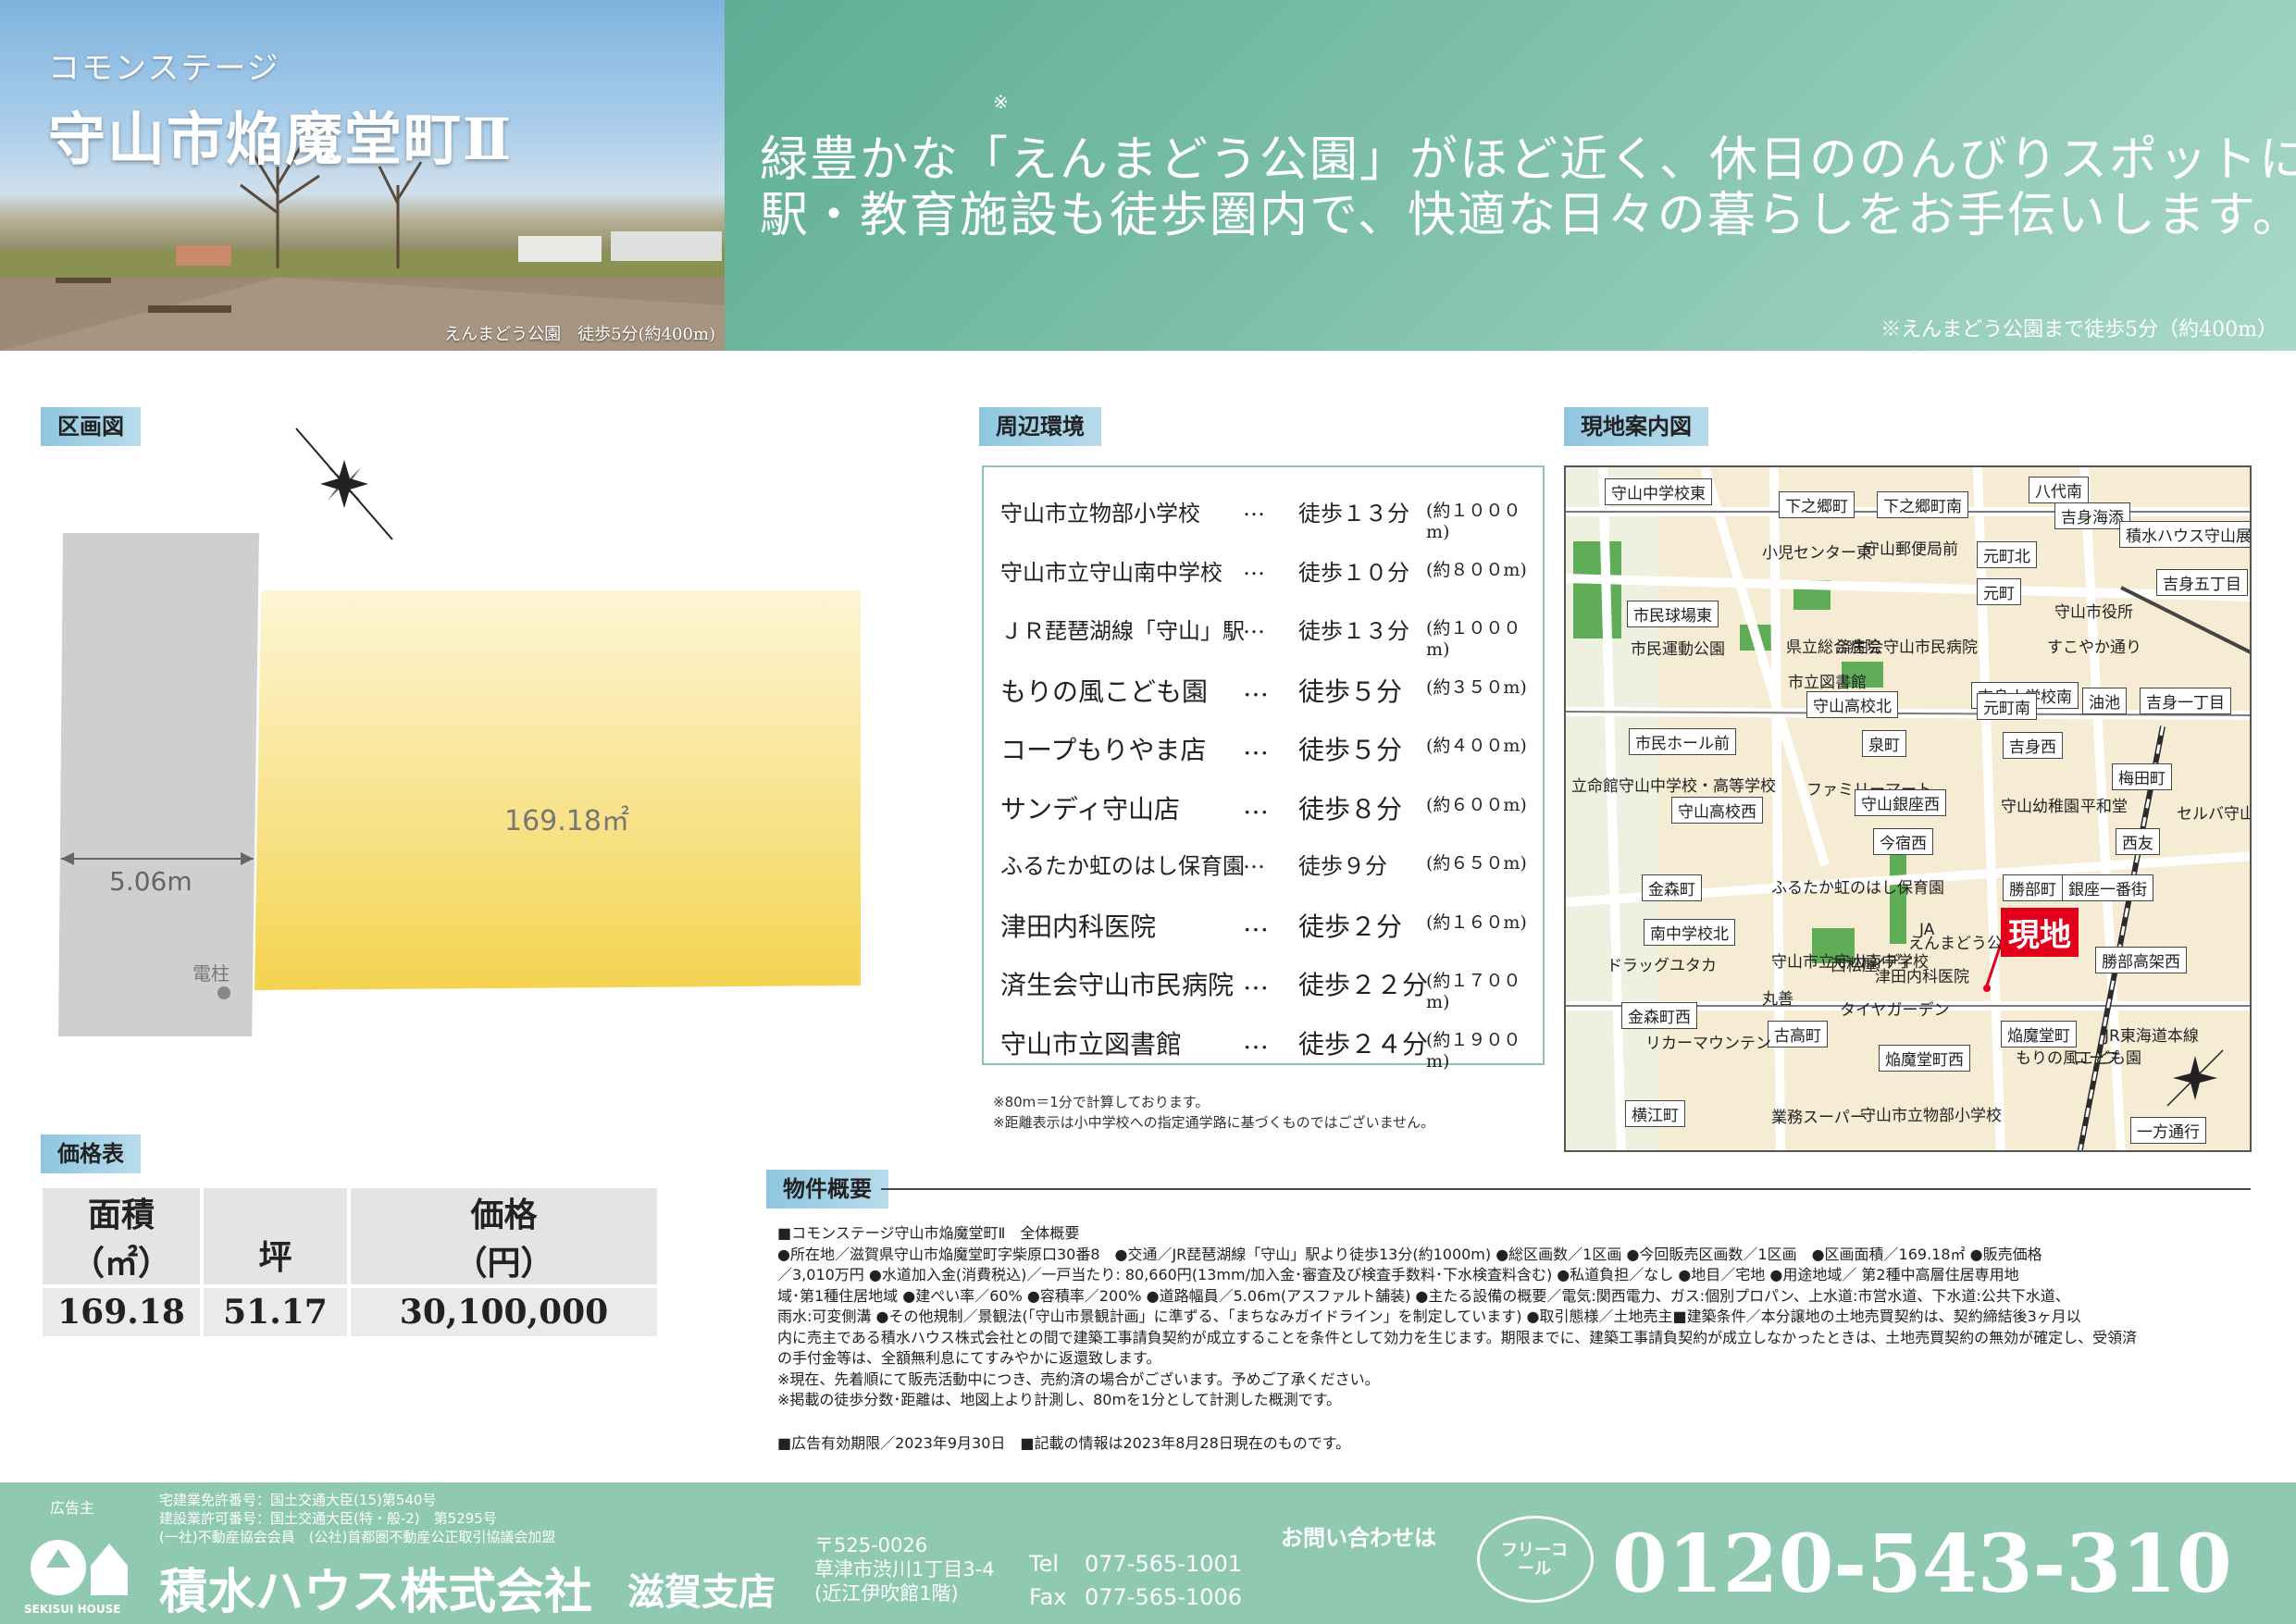  What do you see at coordinates (969, 1358) in the screenshot?
I see `overview-line: の手付金等は、全額無利息にてすみやかに返還致します。` at bounding box center [969, 1358].